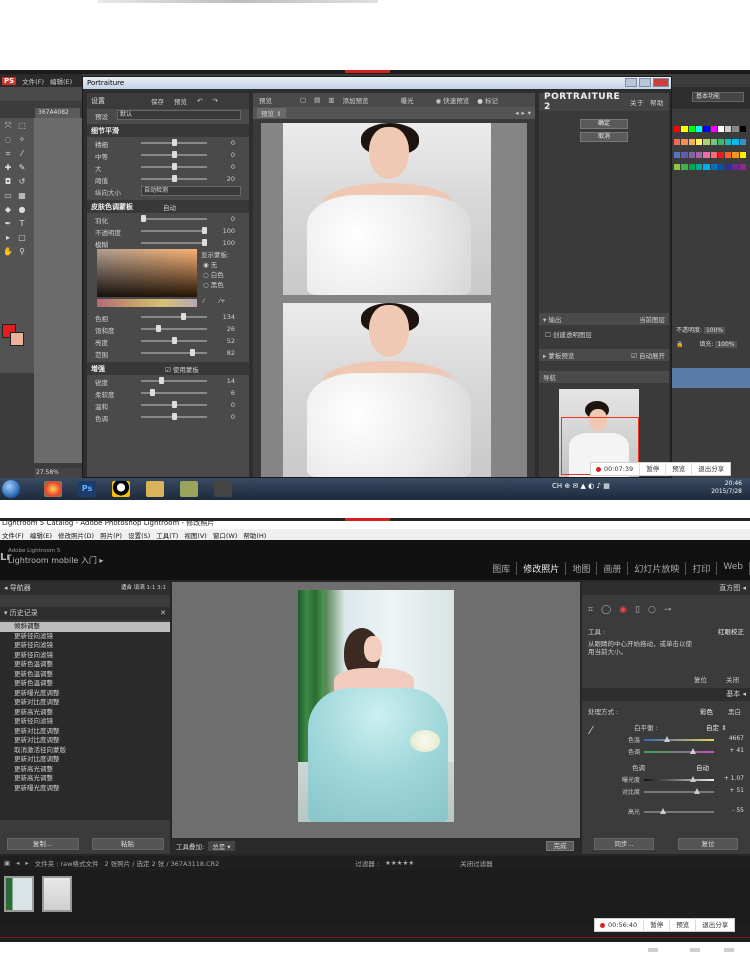  Describe the element at coordinates (85, 613) in the screenshot. I see `history-header: ▾ 历史记录 ✕` at that location.